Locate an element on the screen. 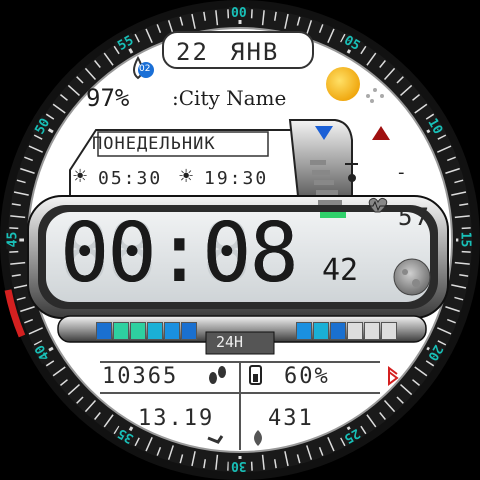 The height and width of the screenshot is (480, 480). moon-phase-icon is located at coordinates (412, 277).